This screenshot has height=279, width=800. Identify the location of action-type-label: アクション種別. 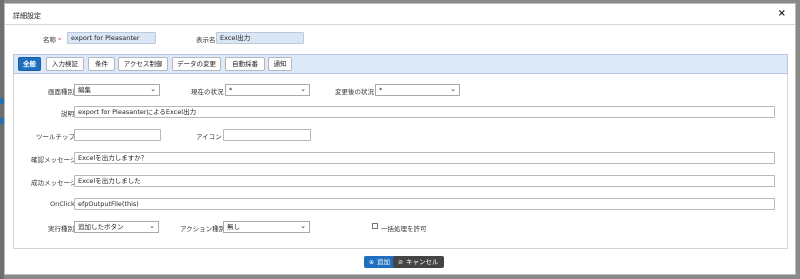
(203, 229).